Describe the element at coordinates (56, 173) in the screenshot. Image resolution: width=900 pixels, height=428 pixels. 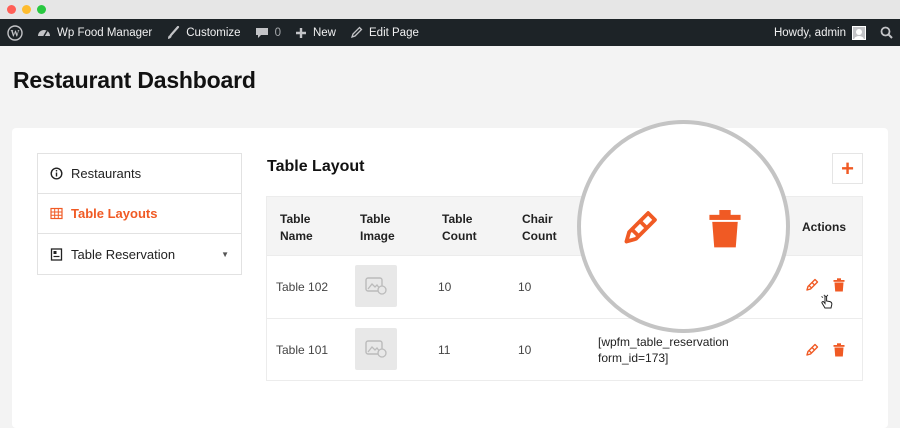
I see `info-icon` at that location.